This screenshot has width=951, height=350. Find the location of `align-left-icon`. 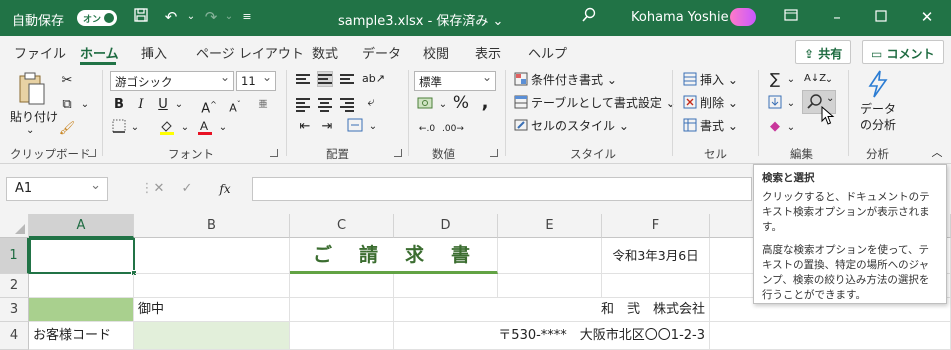

align-left-icon is located at coordinates (303, 105).